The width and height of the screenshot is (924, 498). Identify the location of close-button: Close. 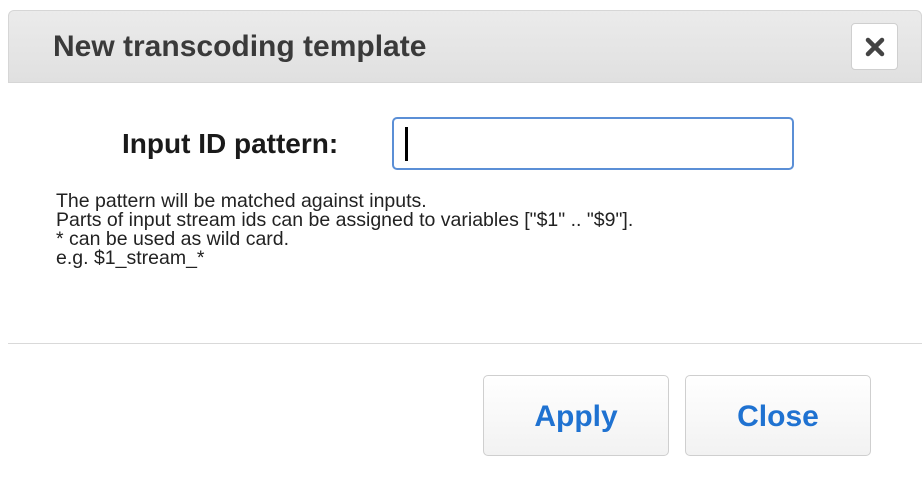
(778, 415).